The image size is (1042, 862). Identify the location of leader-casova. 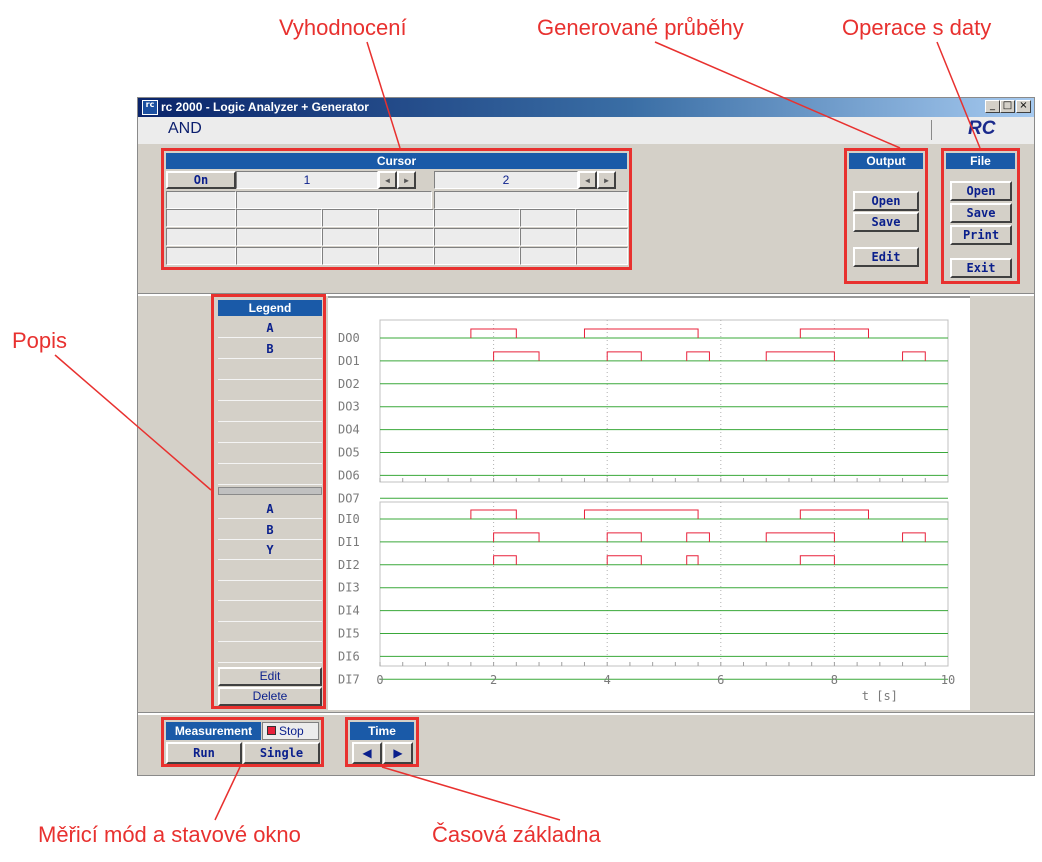
(471, 793).